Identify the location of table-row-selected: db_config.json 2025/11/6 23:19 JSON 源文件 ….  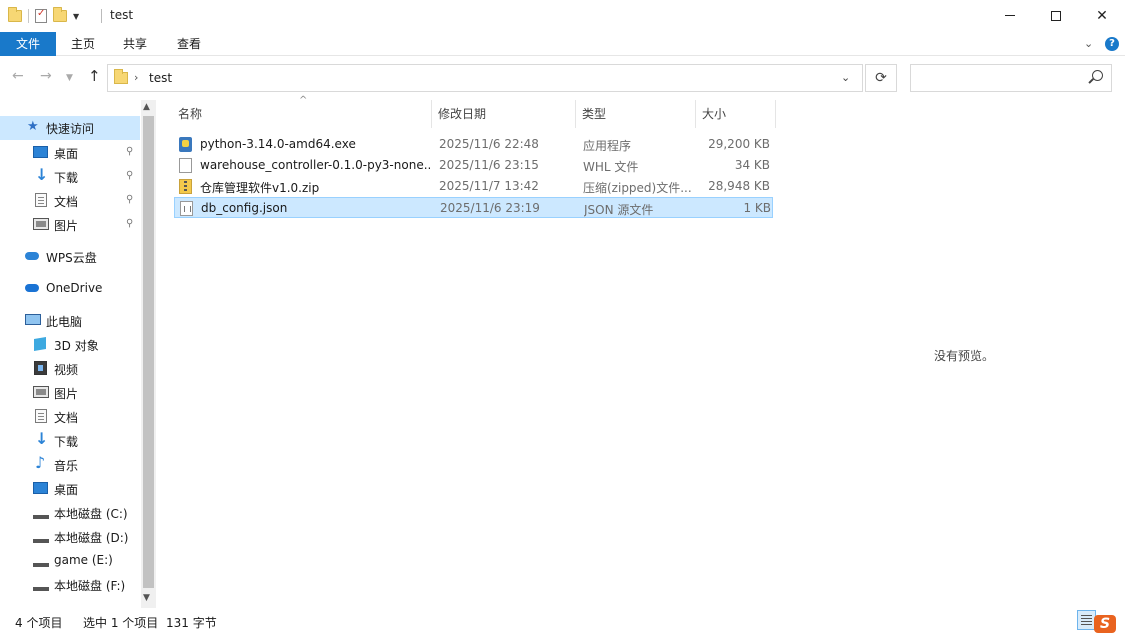
(473, 207).